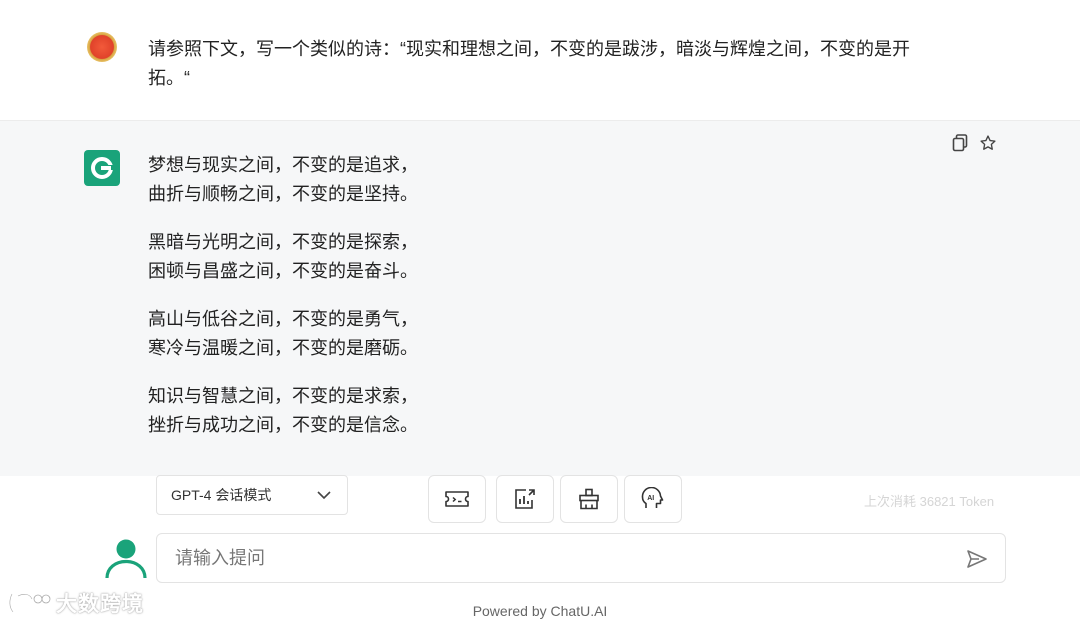  I want to click on question-input-box, so click(581, 558).